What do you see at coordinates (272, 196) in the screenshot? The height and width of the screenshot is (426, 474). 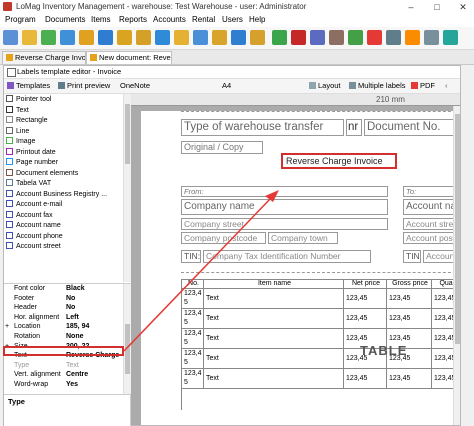 I see `arrow-head` at bounding box center [272, 196].